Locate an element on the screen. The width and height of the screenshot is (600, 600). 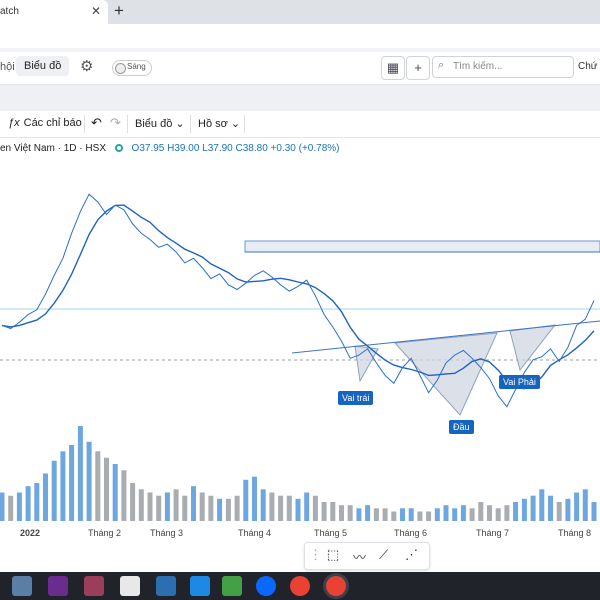
search-icon: ⌕ is located at coordinates (441, 65).